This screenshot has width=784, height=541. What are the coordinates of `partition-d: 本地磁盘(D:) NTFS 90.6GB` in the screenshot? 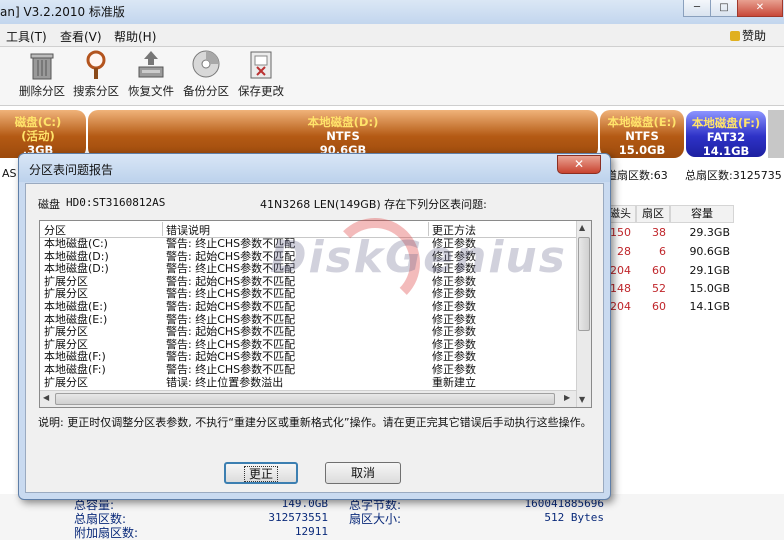 It's located at (343, 134).